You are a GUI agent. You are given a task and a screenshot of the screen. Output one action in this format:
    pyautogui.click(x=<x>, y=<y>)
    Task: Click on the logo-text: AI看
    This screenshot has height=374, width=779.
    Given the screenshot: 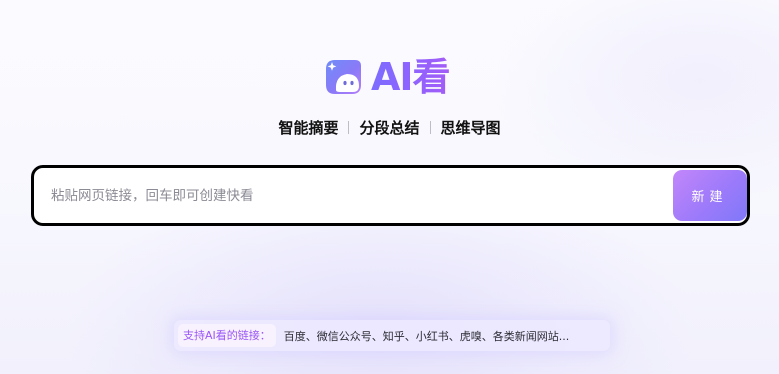 What is the action you would take?
    pyautogui.click(x=411, y=77)
    